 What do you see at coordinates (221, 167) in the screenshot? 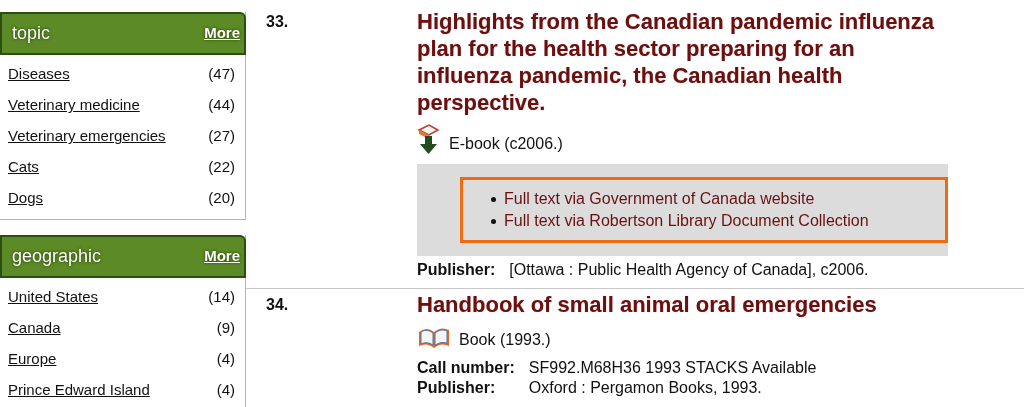
I see `facet-count: (22)` at bounding box center [221, 167].